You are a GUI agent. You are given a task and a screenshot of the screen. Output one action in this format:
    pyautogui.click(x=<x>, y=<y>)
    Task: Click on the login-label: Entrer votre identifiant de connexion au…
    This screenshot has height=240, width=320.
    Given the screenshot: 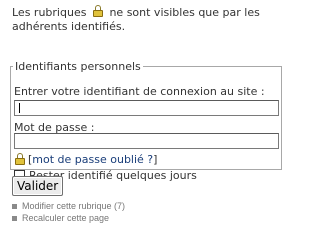 What is the action you would take?
    pyautogui.click(x=139, y=91)
    